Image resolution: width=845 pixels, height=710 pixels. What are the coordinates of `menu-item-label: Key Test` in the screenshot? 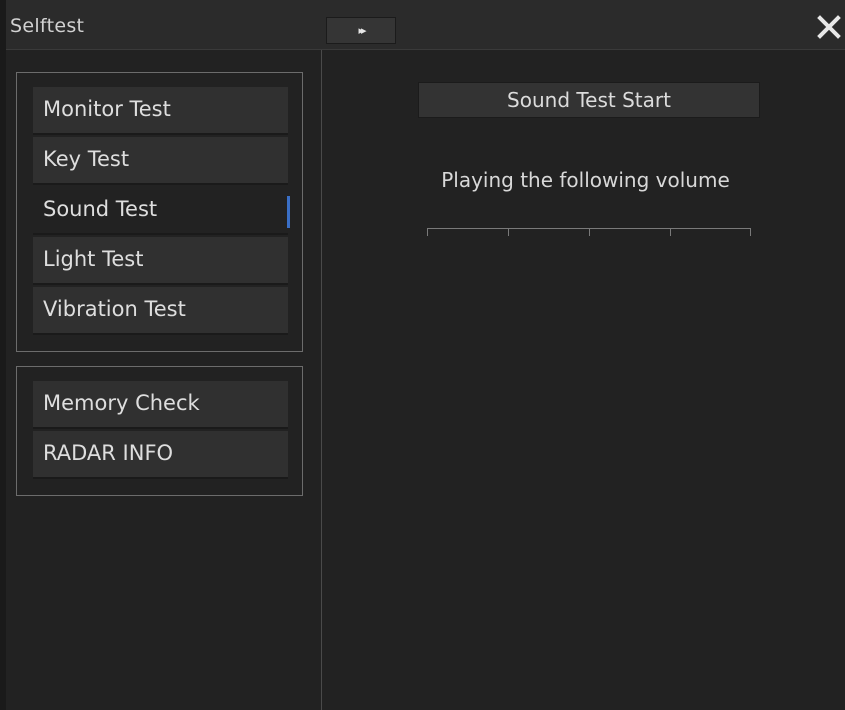 It's located at (86, 159).